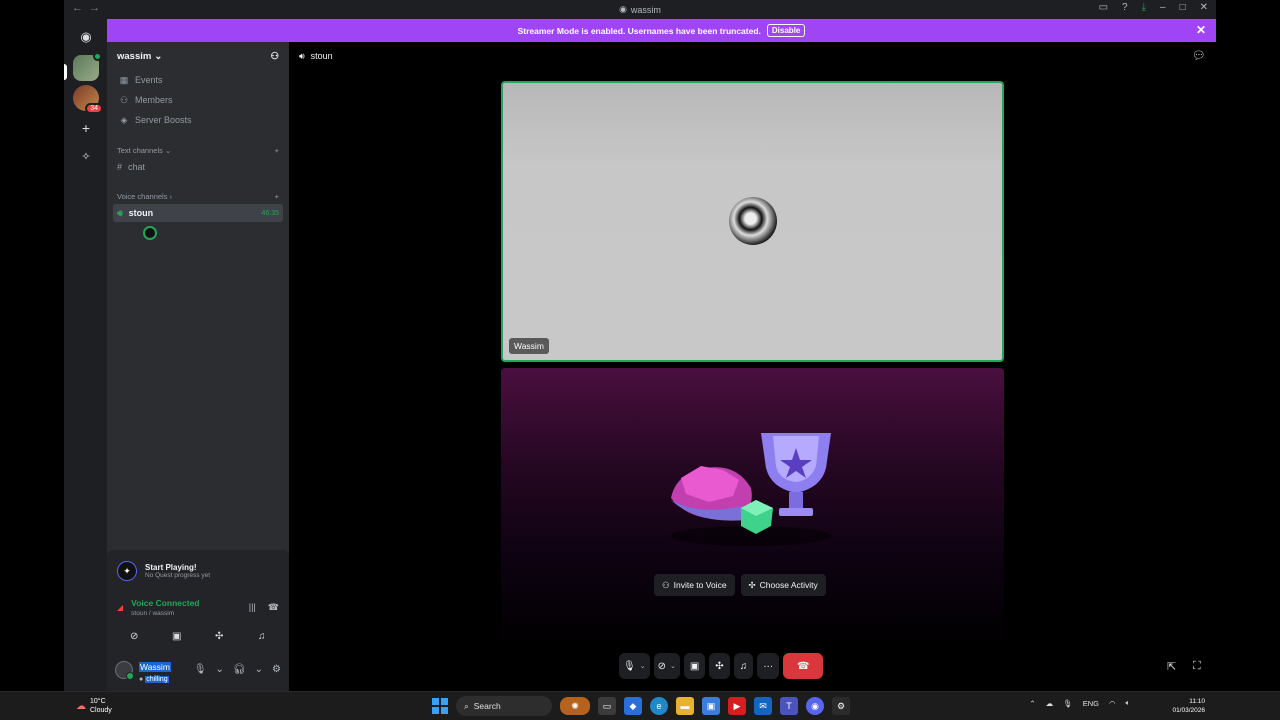 Image resolution: width=1280 pixels, height=720 pixels. I want to click on boost-icon: ◈, so click(124, 119).